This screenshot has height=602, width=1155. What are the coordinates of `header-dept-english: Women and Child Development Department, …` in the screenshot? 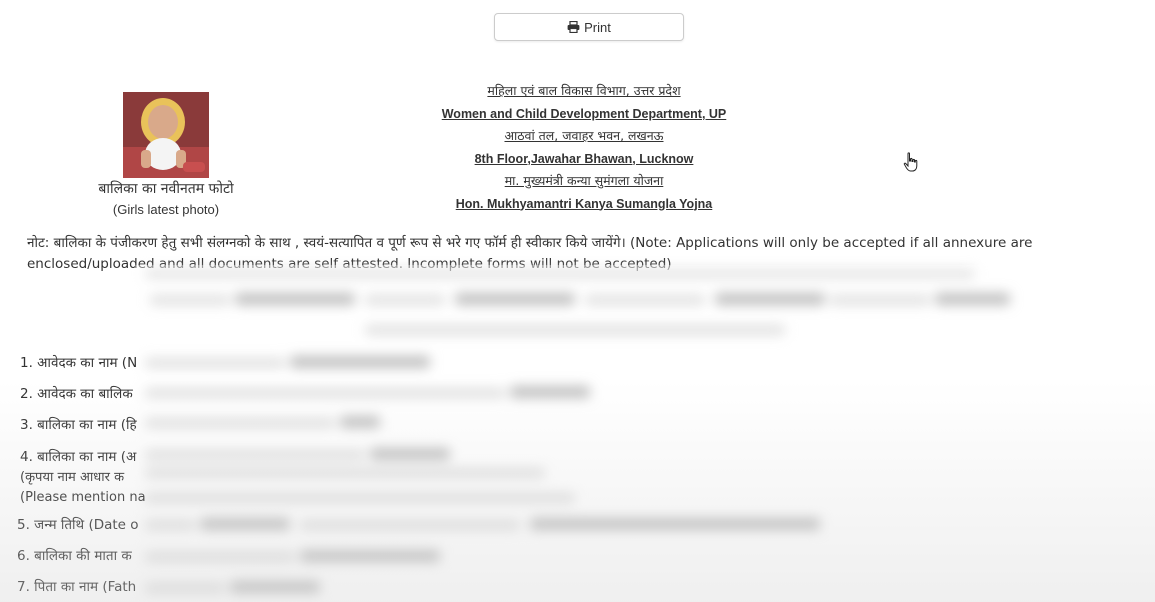 It's located at (584, 113).